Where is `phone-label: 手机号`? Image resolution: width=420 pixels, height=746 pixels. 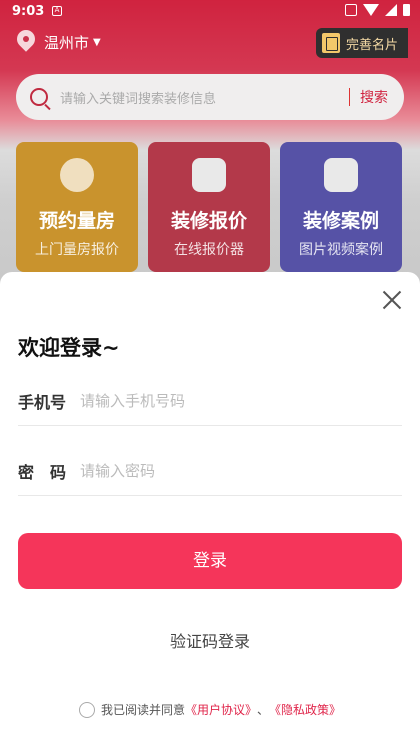
phone-label: 手机号 is located at coordinates (42, 402).